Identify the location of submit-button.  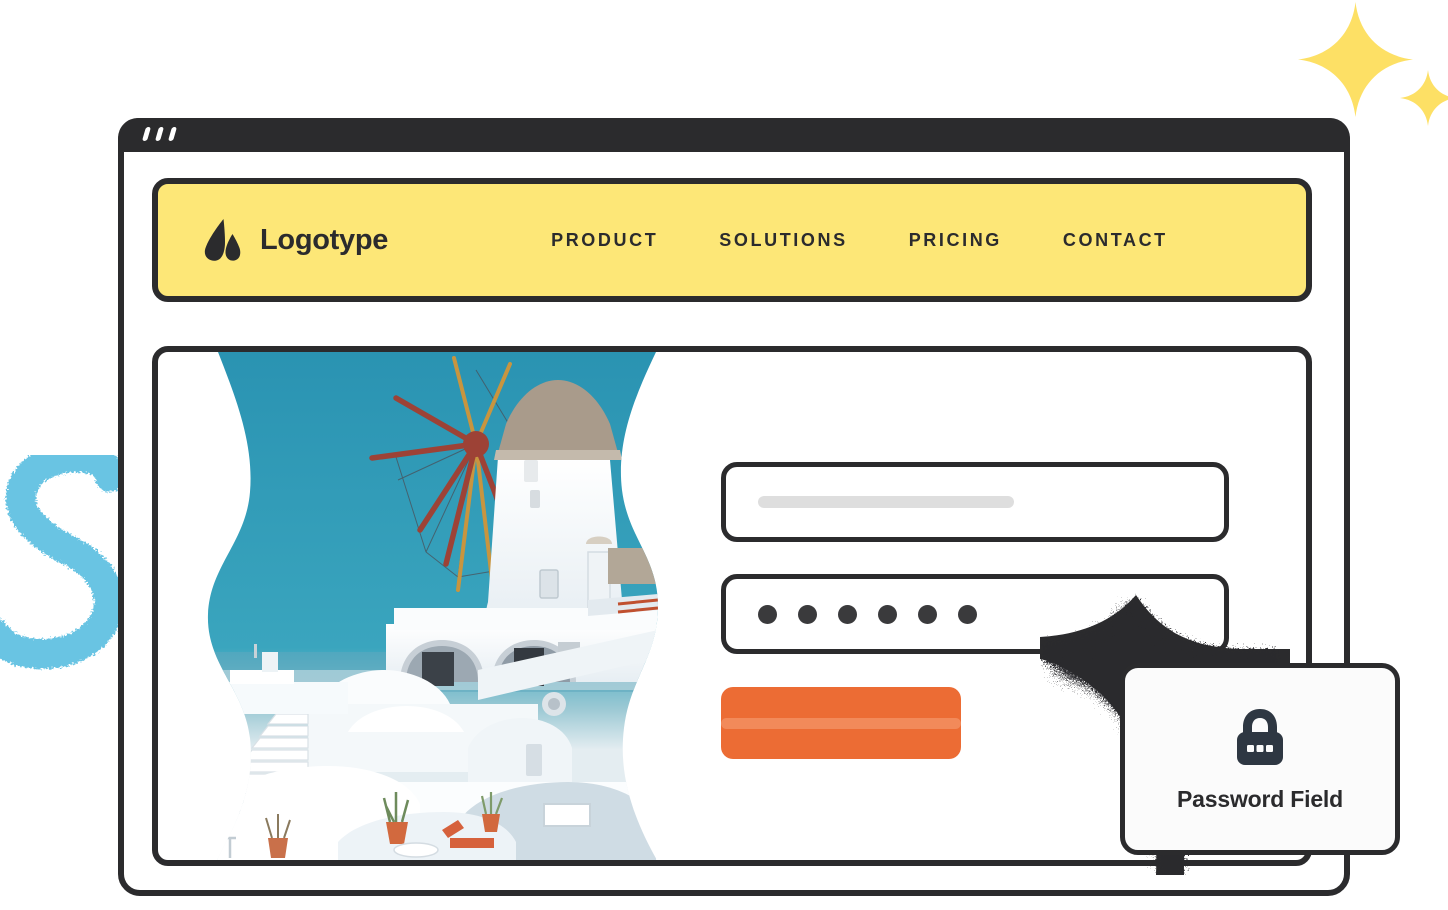
(841, 723).